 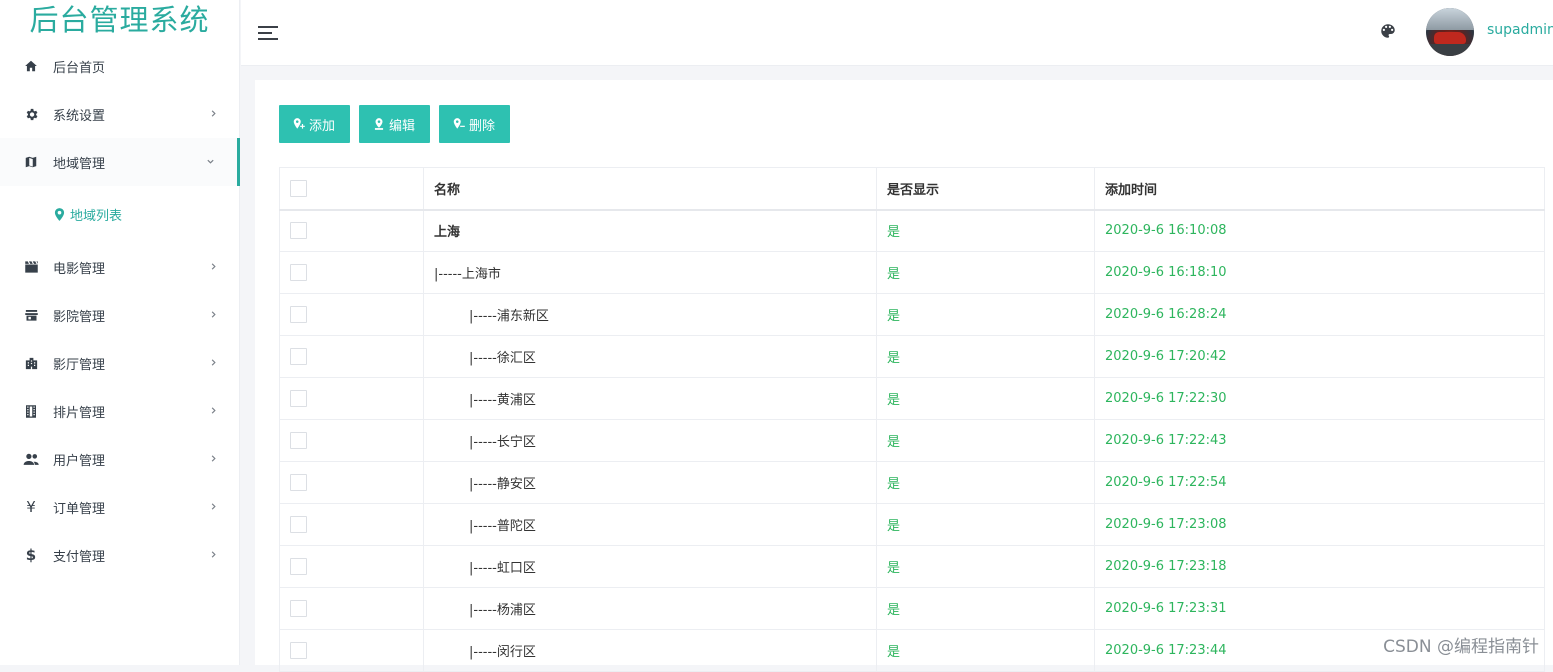 I want to click on added-time: 2020-9-6 17:23:08, so click(x=1319, y=524).